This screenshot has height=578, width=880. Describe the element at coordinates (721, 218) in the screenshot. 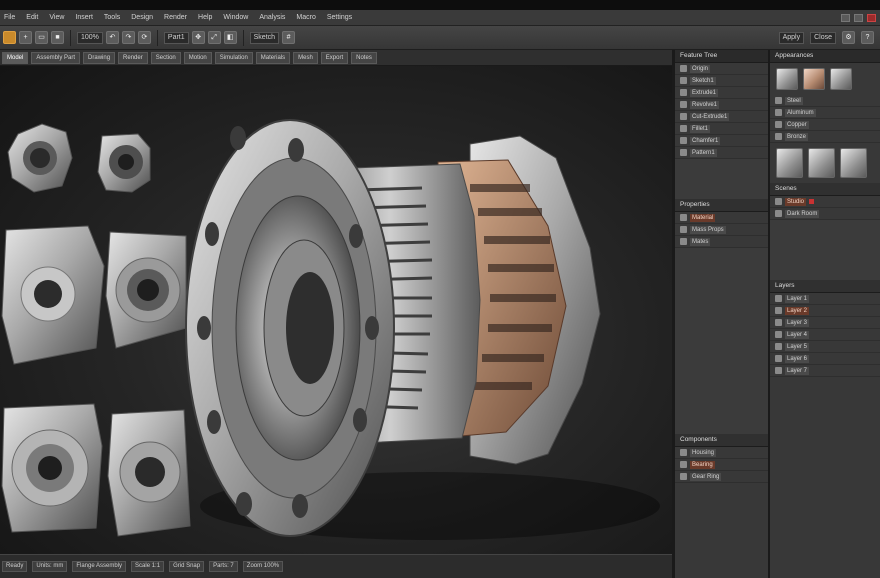

I see `property-item: Material` at that location.